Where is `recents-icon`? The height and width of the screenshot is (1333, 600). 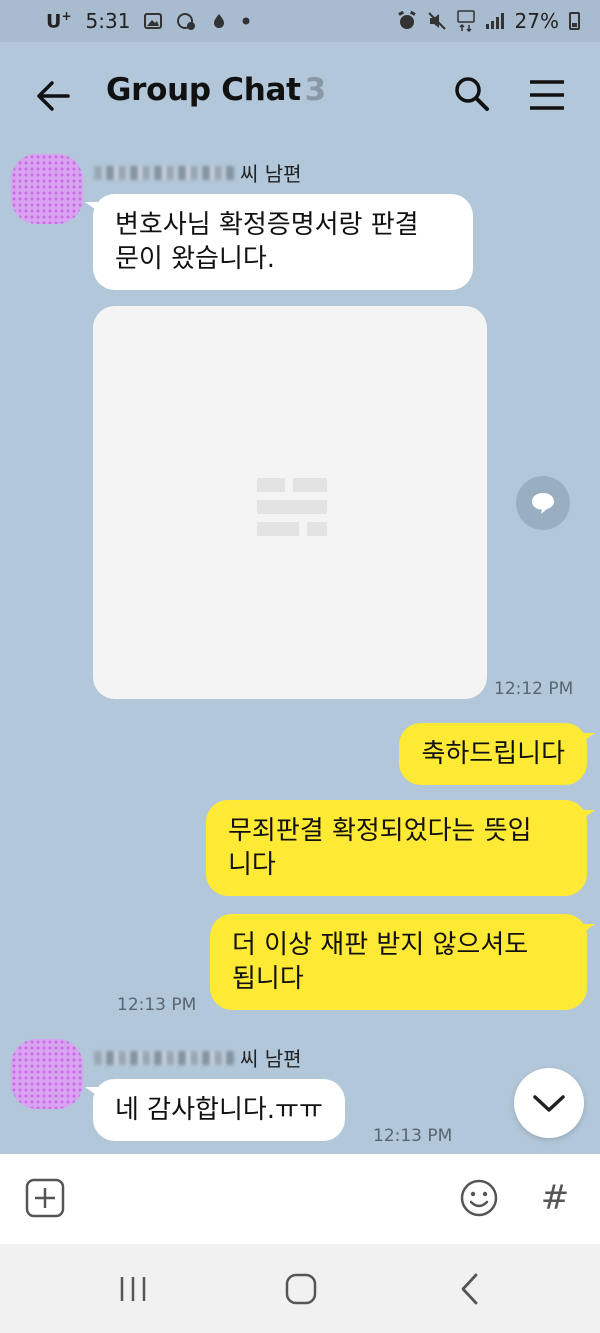
recents-icon is located at coordinates (133, 1289).